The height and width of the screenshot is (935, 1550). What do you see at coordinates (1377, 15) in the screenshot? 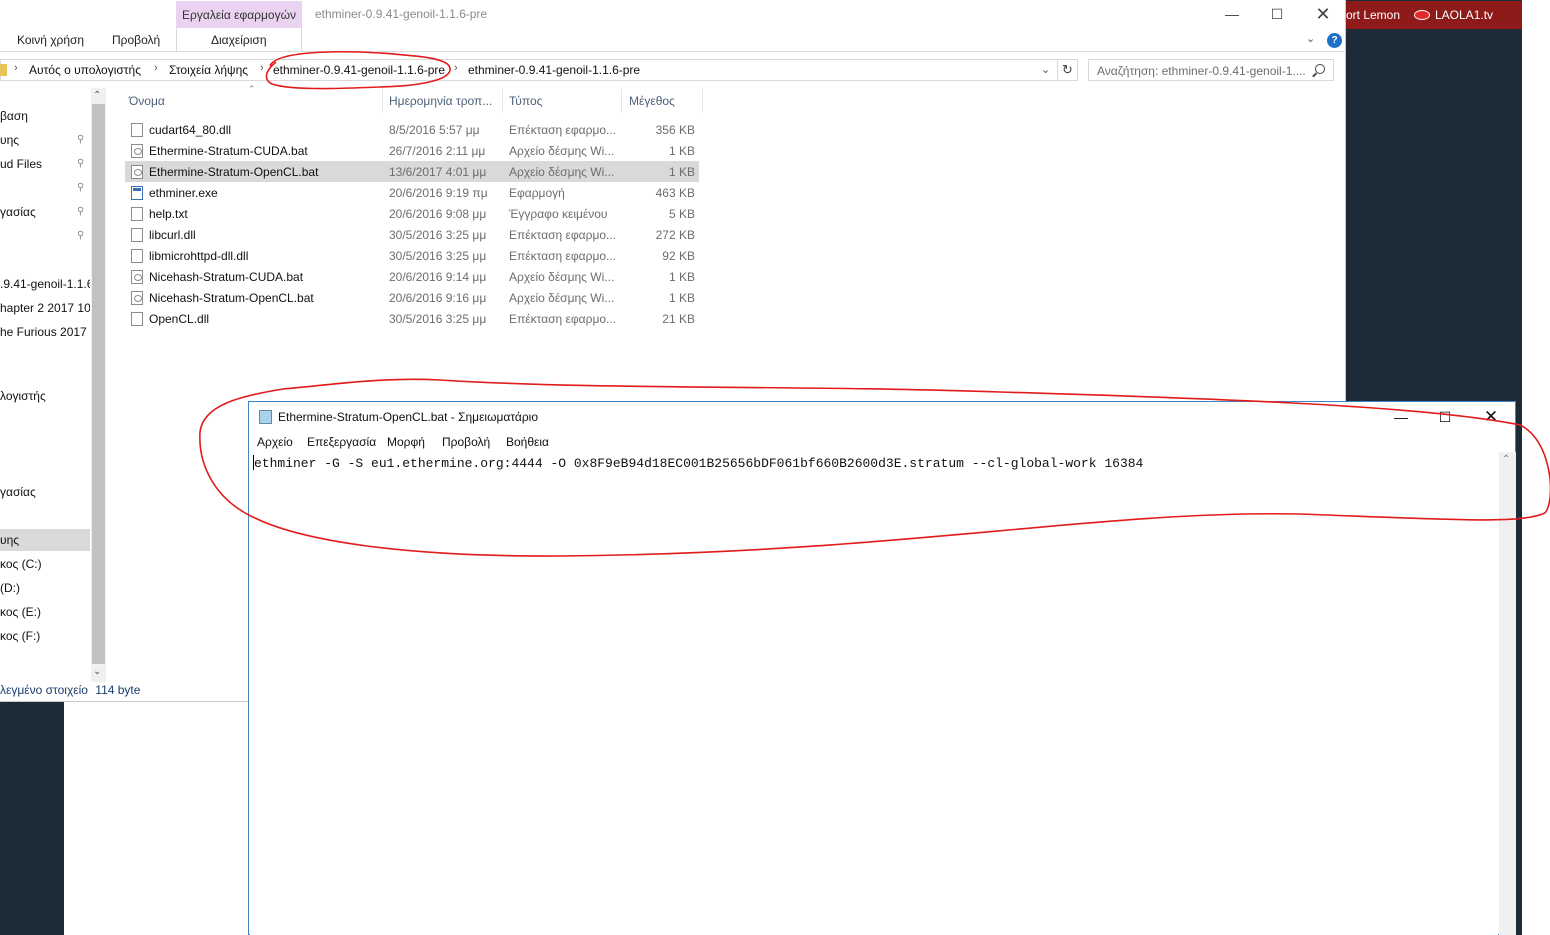
I see `browser-tab-sport-lemon: ort Lemon` at bounding box center [1377, 15].